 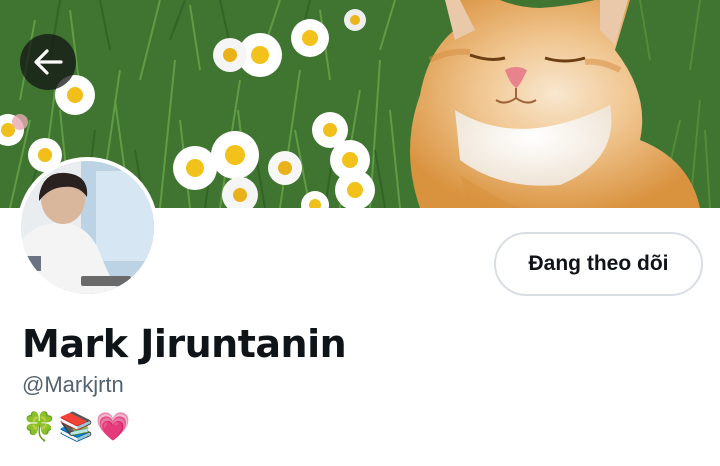 I want to click on bio-emojis: 🍀📚💗, so click(x=77, y=426).